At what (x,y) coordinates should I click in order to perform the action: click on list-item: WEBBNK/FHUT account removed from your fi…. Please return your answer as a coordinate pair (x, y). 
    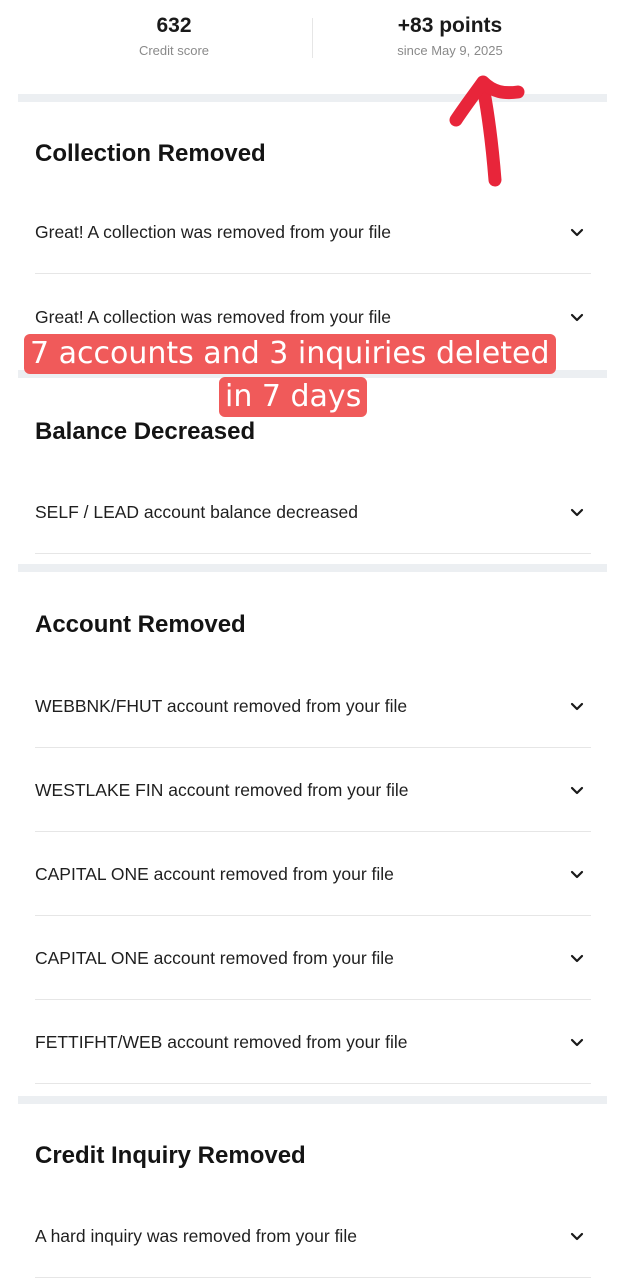
    Looking at the image, I should click on (313, 706).